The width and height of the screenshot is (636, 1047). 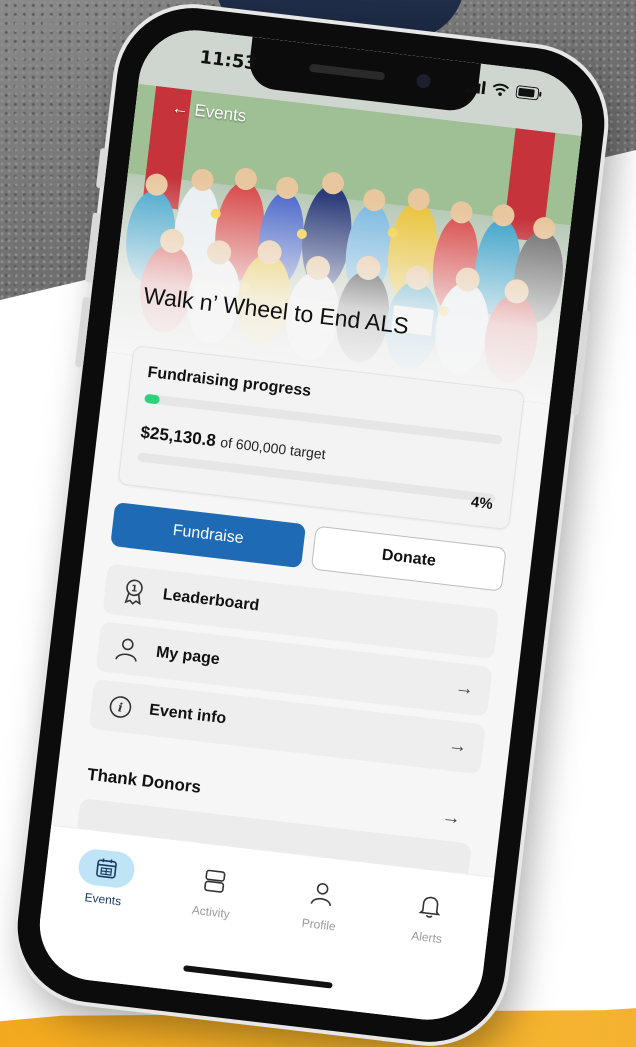 What do you see at coordinates (152, 399) in the screenshot?
I see `progress-fill` at bounding box center [152, 399].